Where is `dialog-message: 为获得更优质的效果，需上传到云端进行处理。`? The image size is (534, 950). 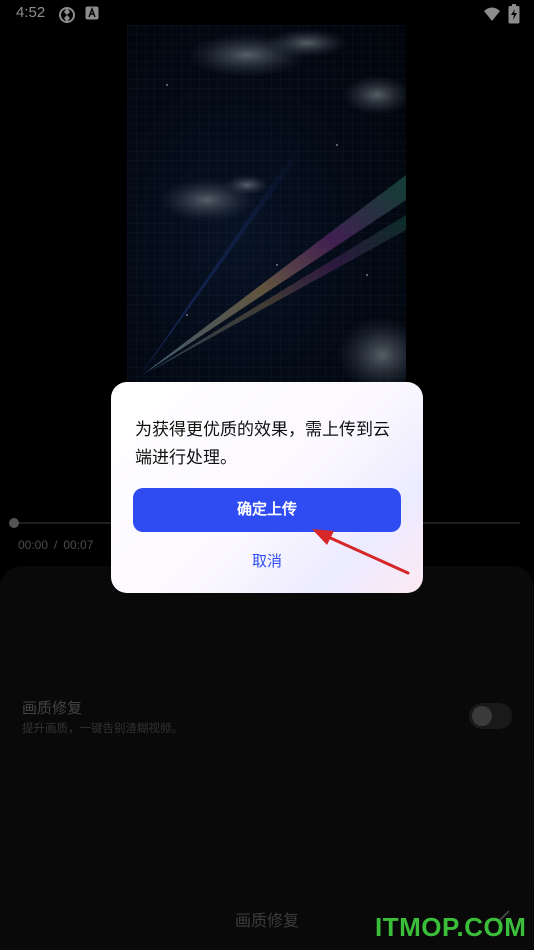
dialog-message: 为获得更优质的效果，需上传到云端进行处理。 is located at coordinates (262, 444).